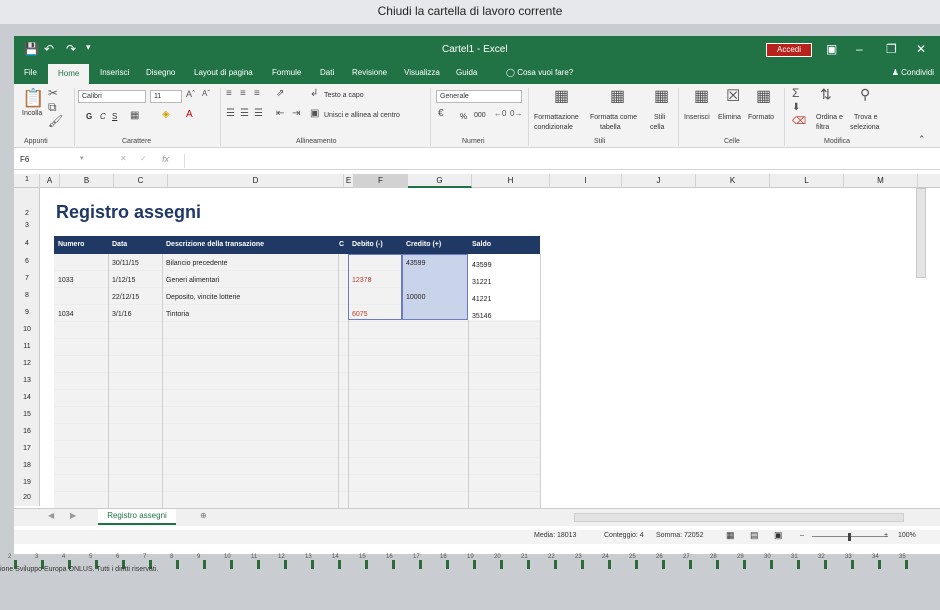  I want to click on find-select-icon: ⚲, so click(865, 94).